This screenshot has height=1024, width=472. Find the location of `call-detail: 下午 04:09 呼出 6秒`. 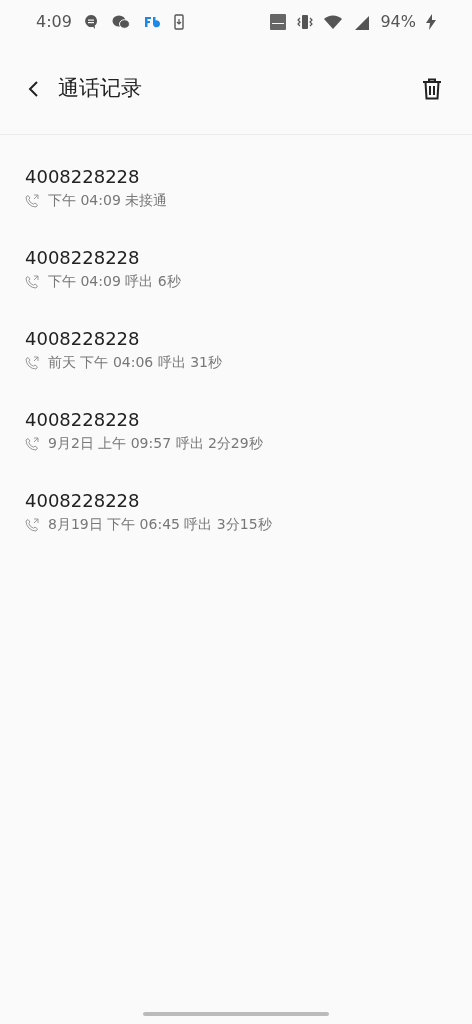

call-detail: 下午 04:09 呼出 6秒 is located at coordinates (114, 281).